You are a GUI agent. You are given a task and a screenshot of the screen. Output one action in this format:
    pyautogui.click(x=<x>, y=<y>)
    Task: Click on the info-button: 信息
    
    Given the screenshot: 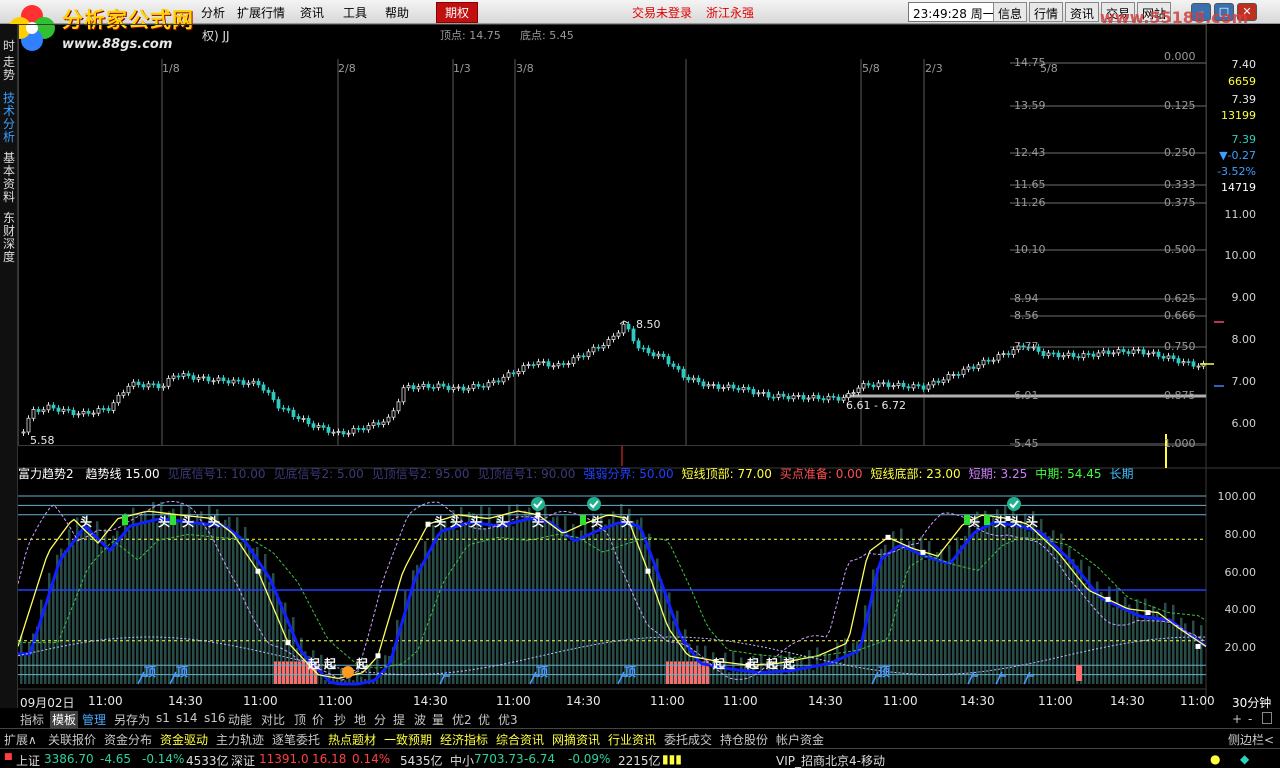 What is the action you would take?
    pyautogui.click(x=1010, y=12)
    